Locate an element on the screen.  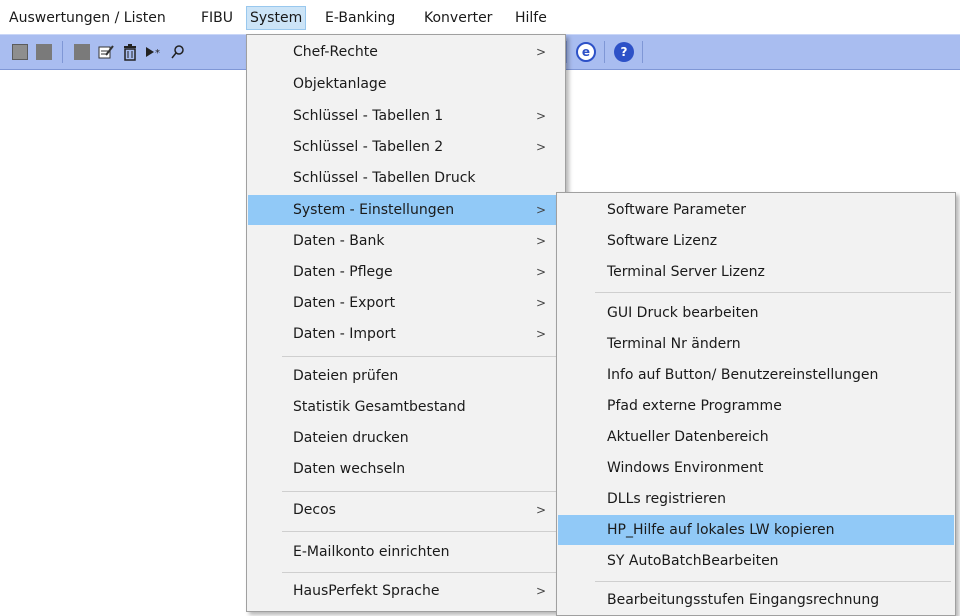
menu-item-label: Statistik Gesamtbestand is located at coordinates (379, 407).